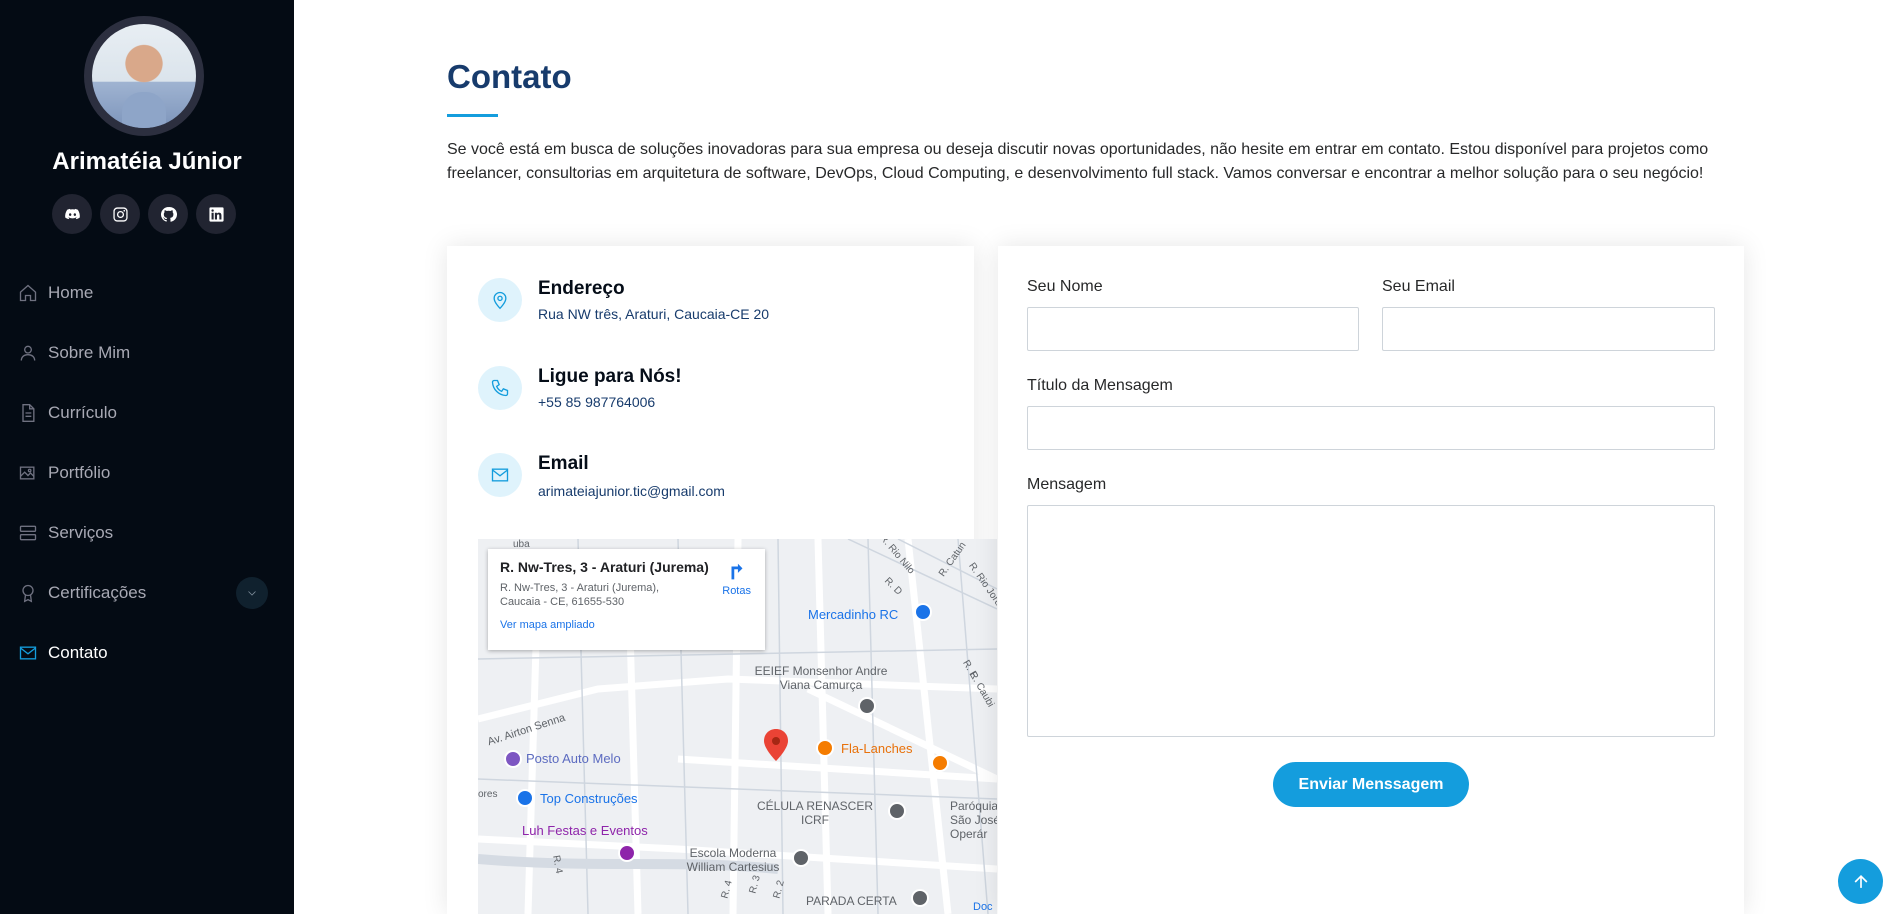  Describe the element at coordinates (147, 533) in the screenshot. I see `sidebar-item-servicos: Serviços` at that location.